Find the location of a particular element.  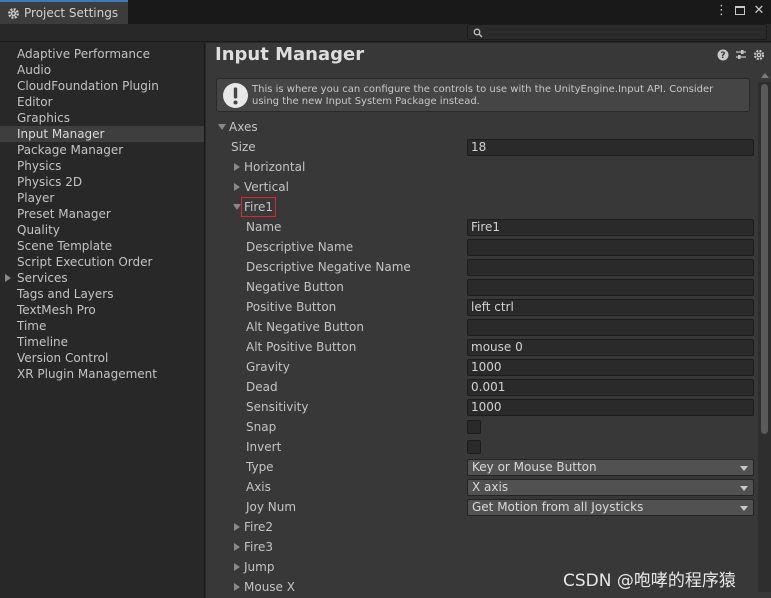

field-row-sensitivity: Sensitivity 1000 is located at coordinates (482, 407).